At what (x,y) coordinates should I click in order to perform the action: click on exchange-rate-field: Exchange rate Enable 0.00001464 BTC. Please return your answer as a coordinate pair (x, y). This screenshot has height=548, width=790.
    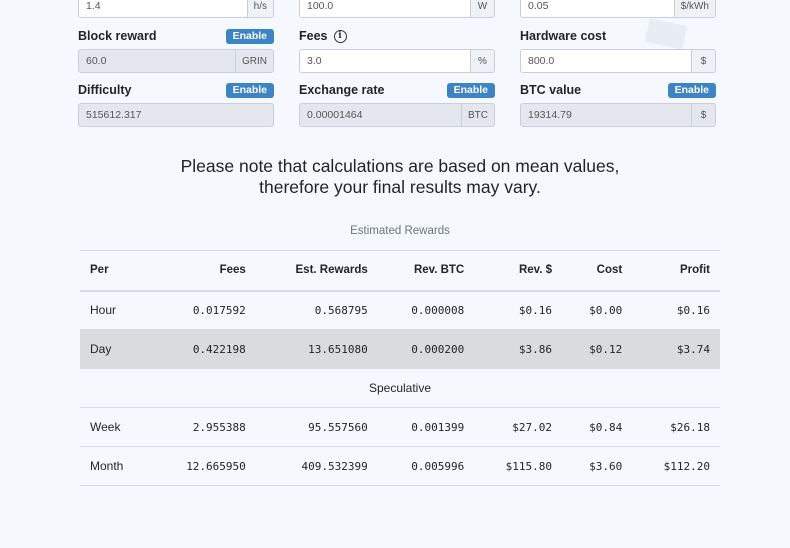
    Looking at the image, I should click on (397, 103).